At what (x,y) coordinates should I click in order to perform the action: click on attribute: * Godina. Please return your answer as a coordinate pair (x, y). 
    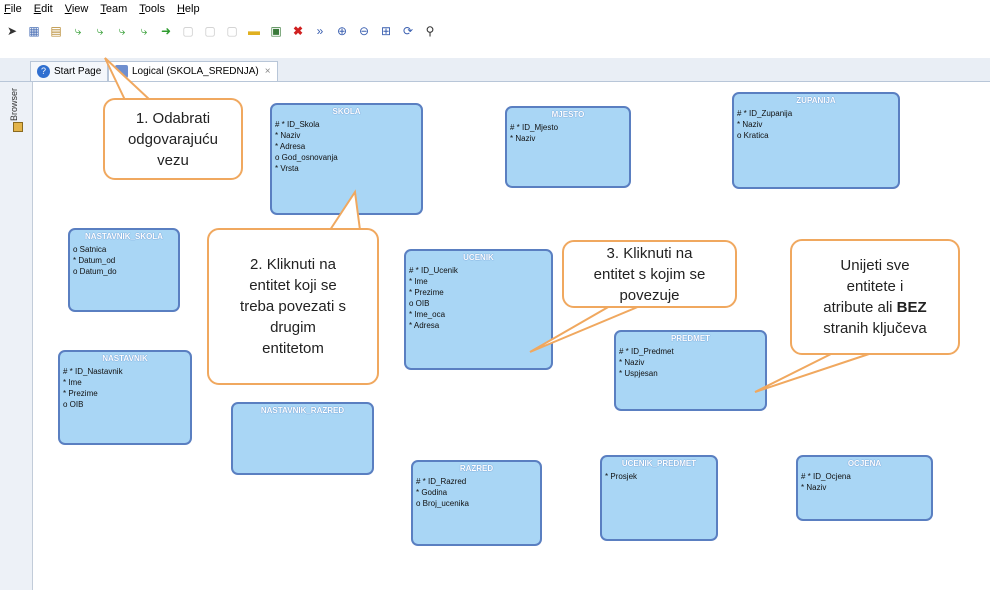
    Looking at the image, I should click on (442, 492).